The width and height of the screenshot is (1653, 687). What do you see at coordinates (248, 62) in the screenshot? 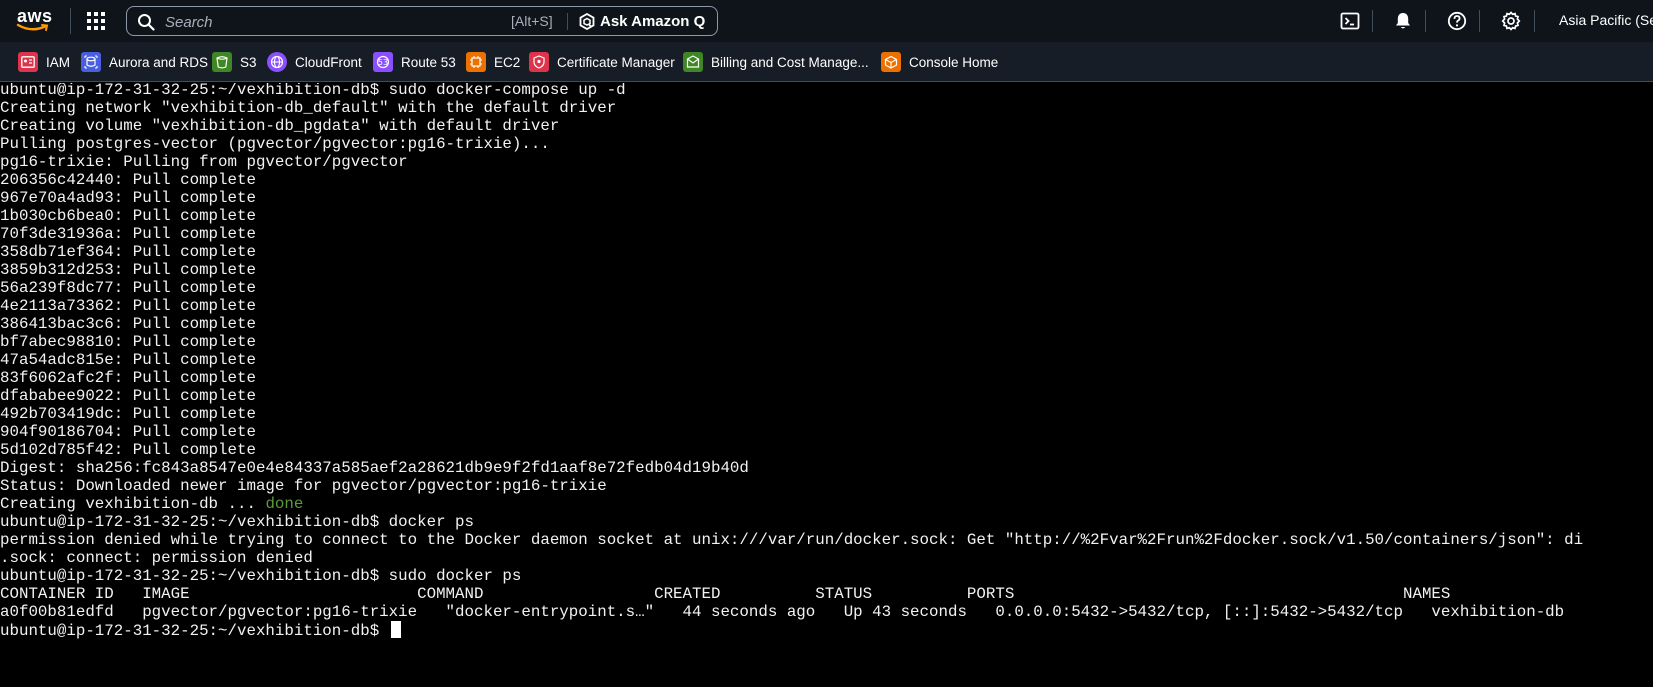
I see `favorite-label: S3` at bounding box center [248, 62].